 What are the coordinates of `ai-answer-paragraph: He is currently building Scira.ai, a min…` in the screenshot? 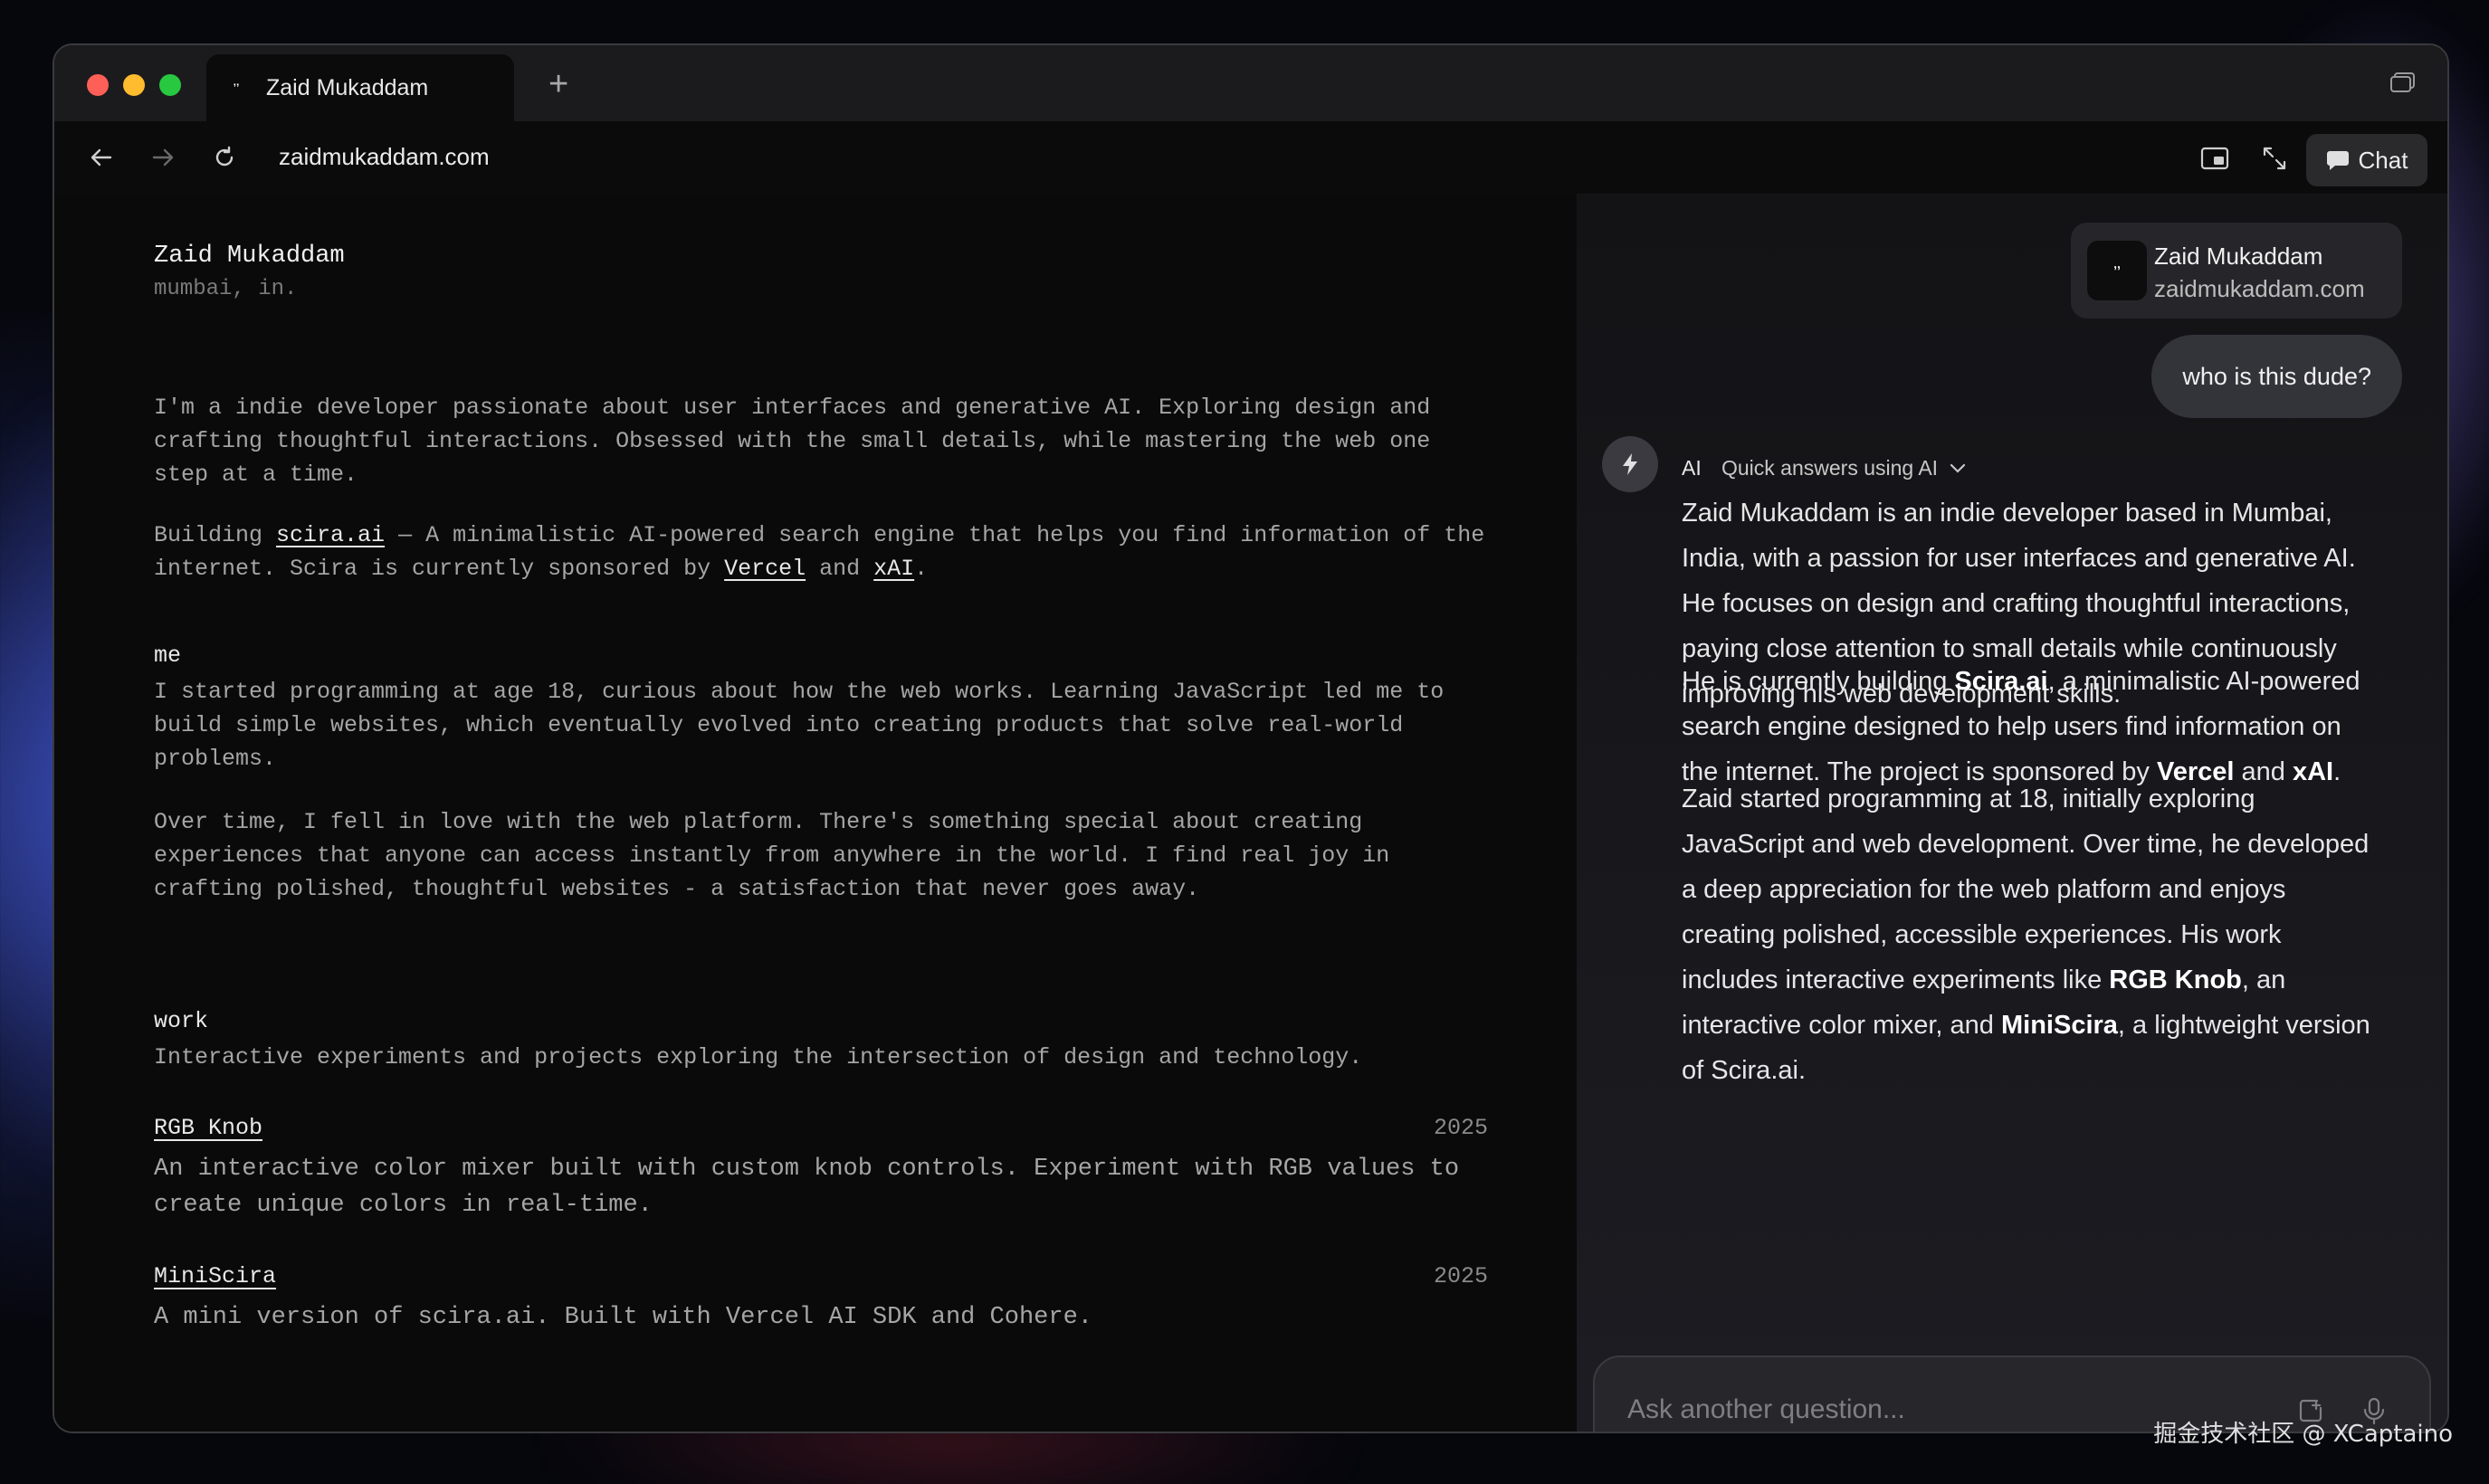 It's located at (2031, 726).